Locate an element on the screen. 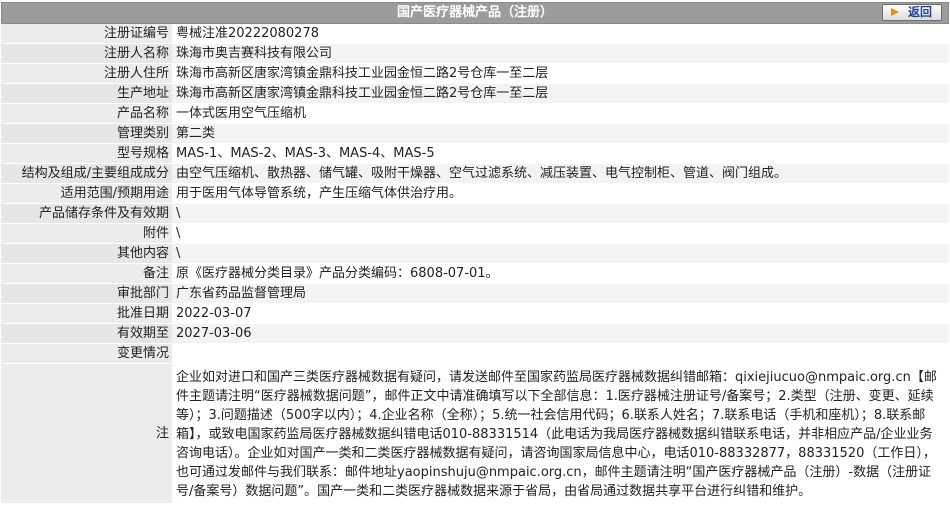 This screenshot has height=526, width=950. title-bar: 国产医疗器械产品（注册） 返回 is located at coordinates (475, 13).